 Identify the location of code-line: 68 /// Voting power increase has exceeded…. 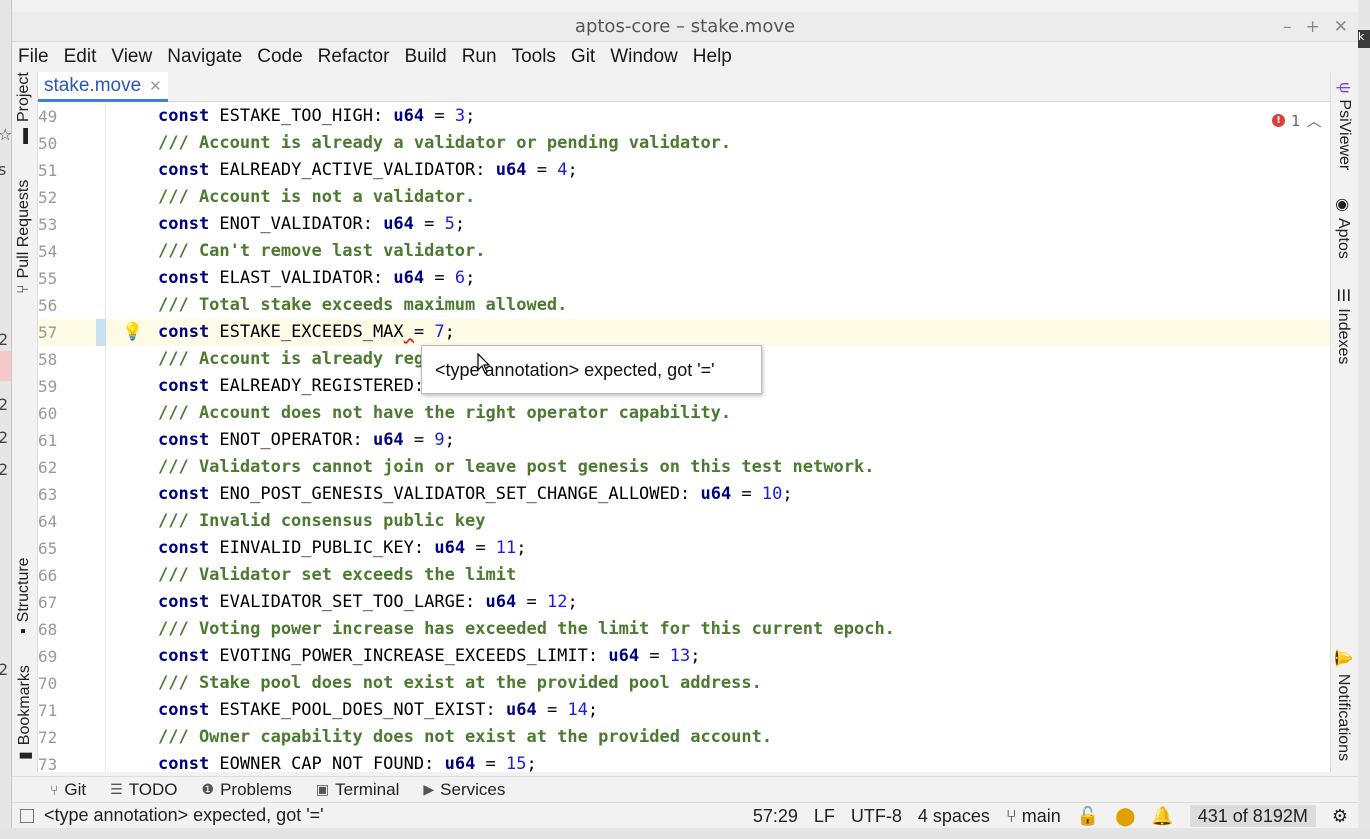
(684, 629).